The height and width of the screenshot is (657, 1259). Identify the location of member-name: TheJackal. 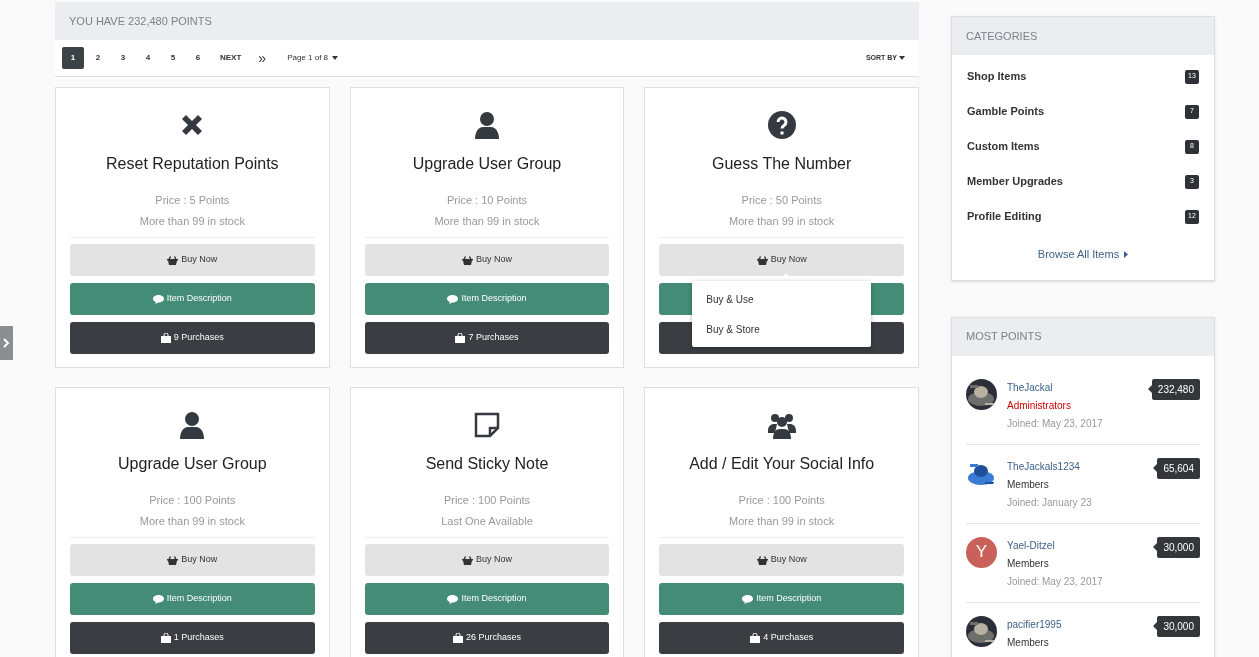
(1074, 387).